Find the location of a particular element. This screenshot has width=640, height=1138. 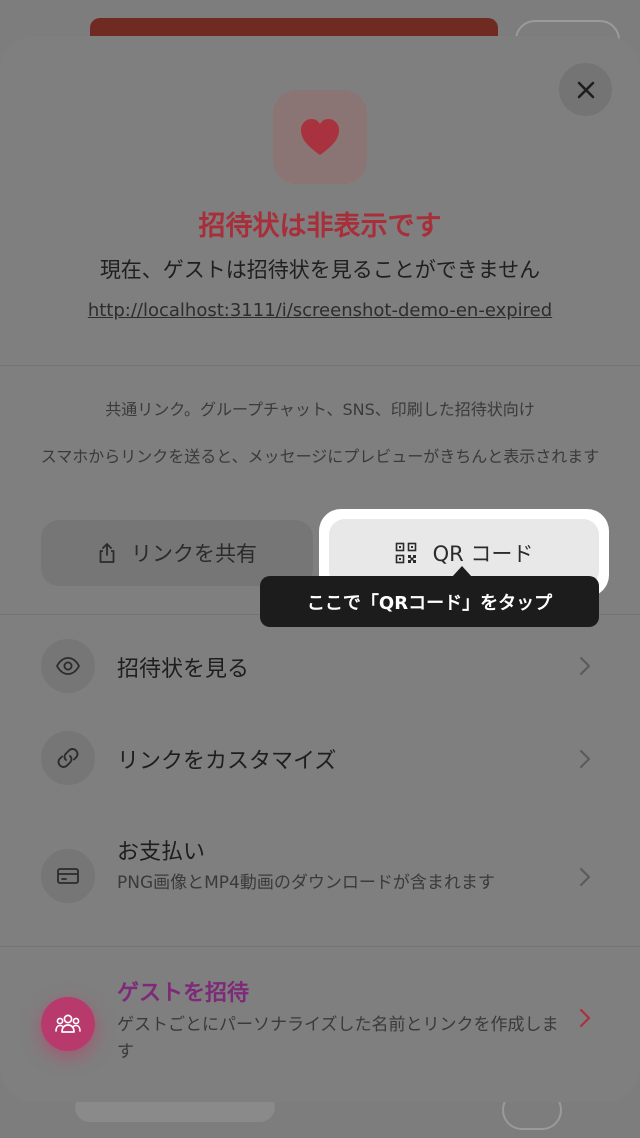

payment-label: お支払い is located at coordinates (161, 852).